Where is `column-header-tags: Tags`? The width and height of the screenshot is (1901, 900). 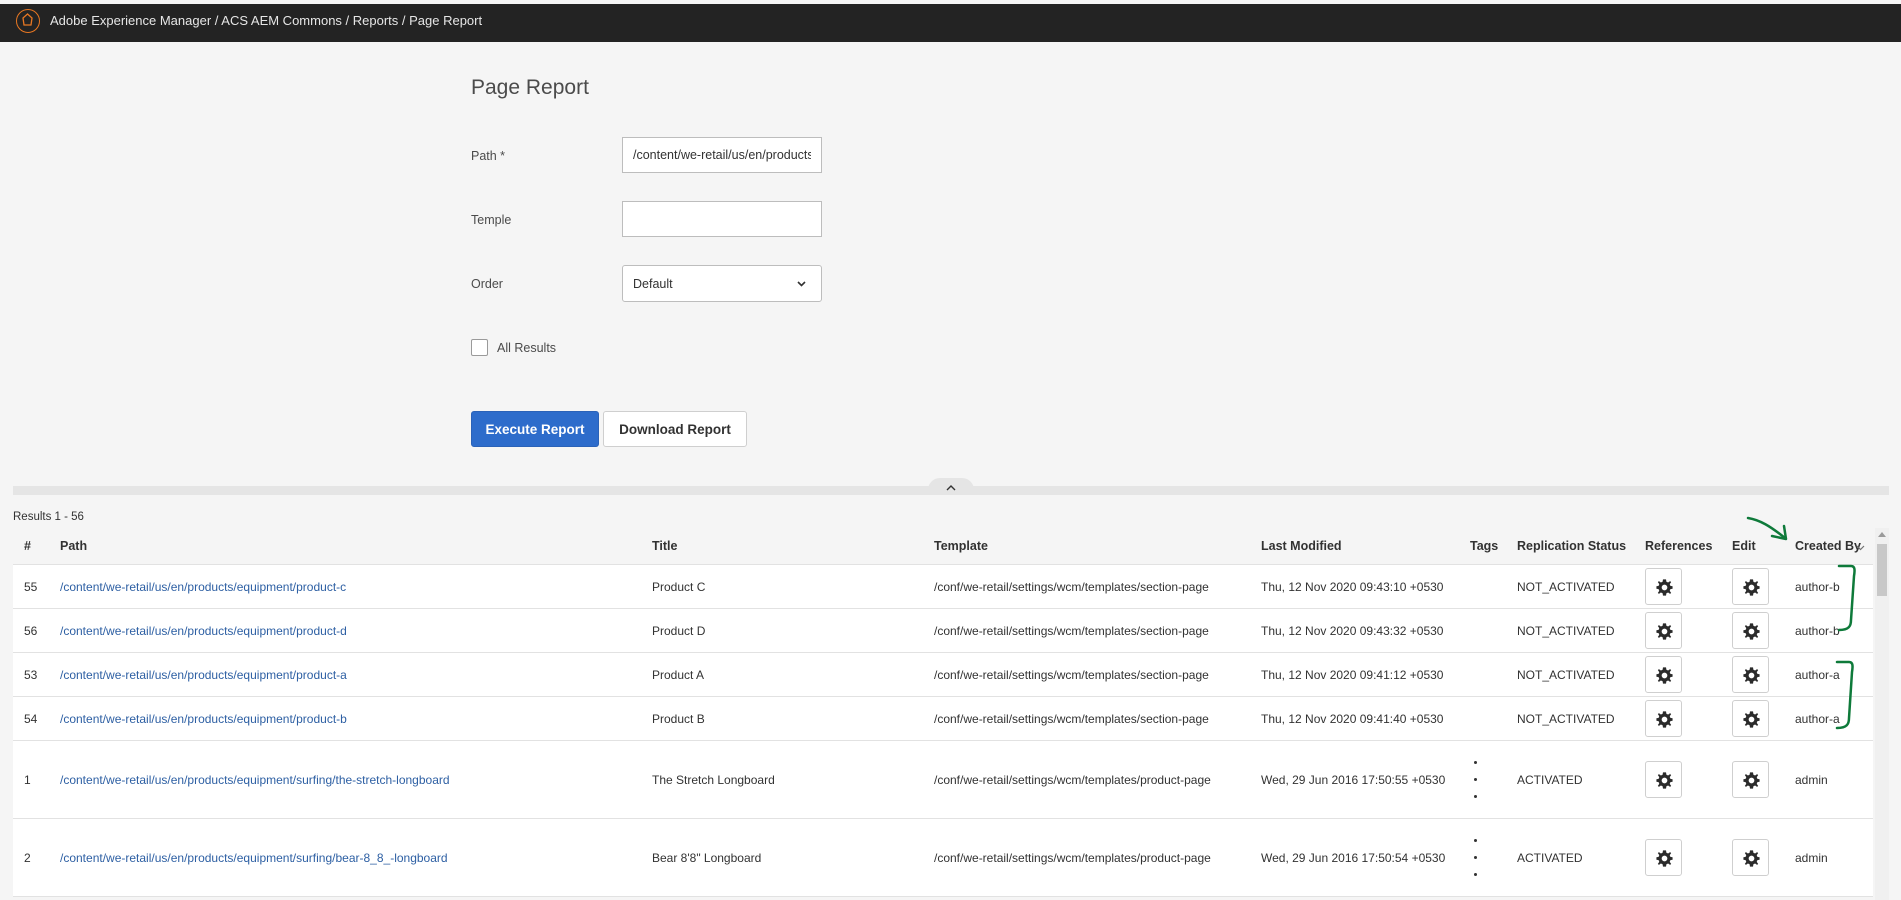
column-header-tags: Tags is located at coordinates (1484, 546).